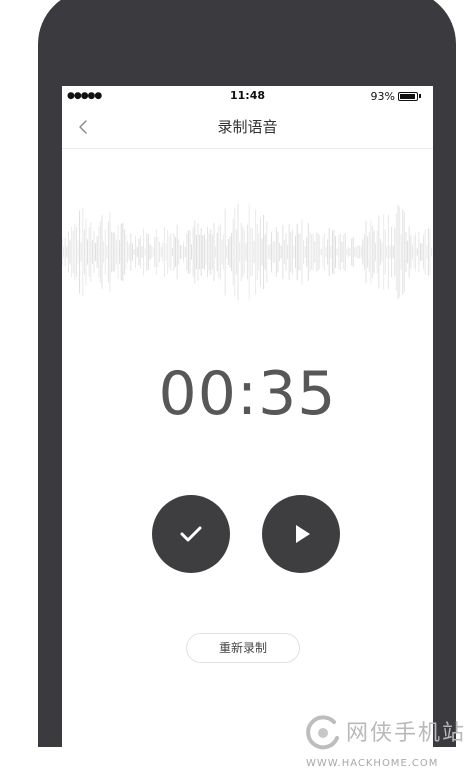 The width and height of the screenshot is (476, 777). I want to click on play-icon, so click(303, 534).